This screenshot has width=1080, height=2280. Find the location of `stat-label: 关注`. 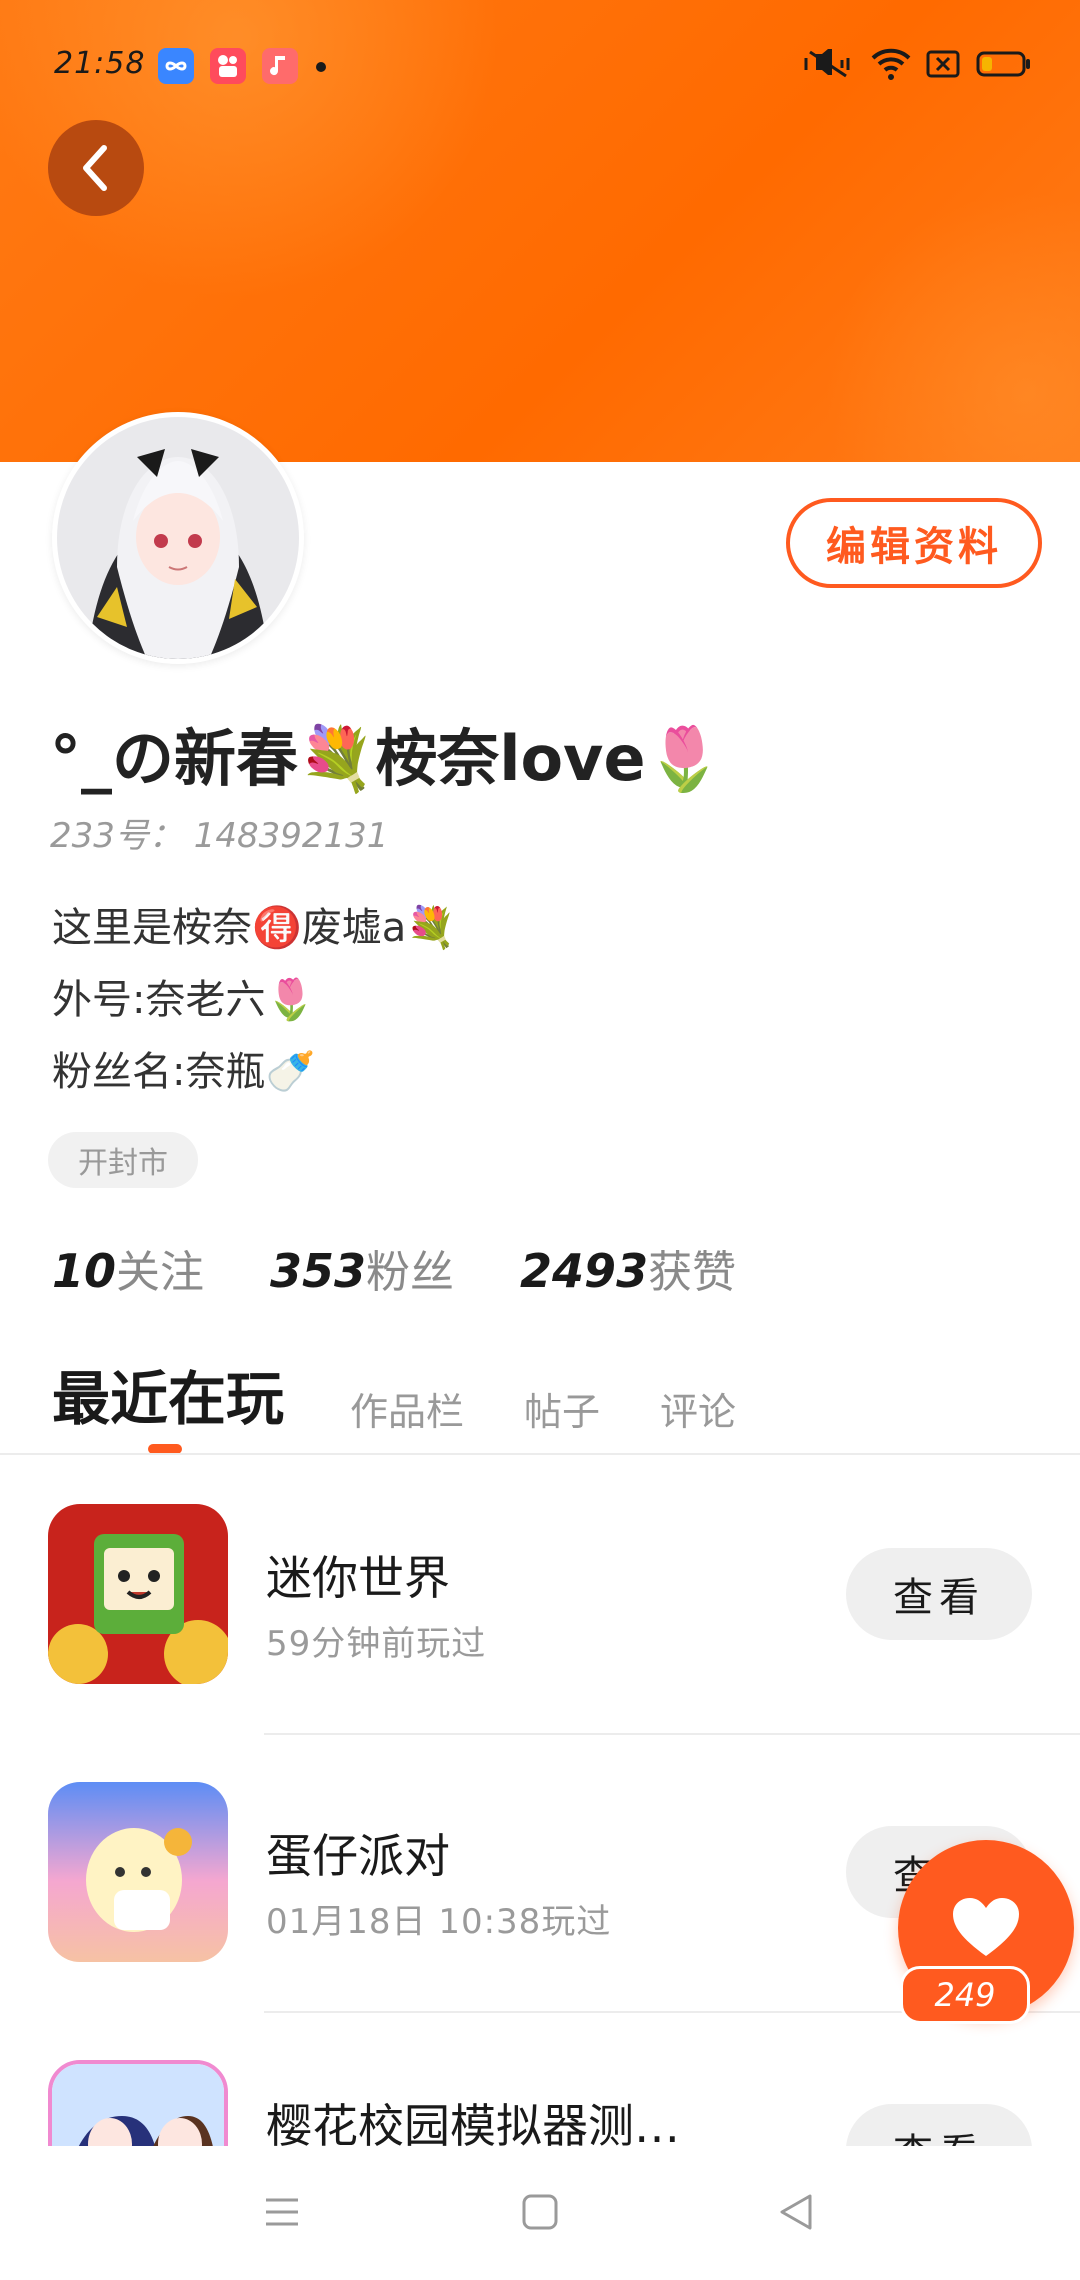

stat-label: 关注 is located at coordinates (160, 1272).